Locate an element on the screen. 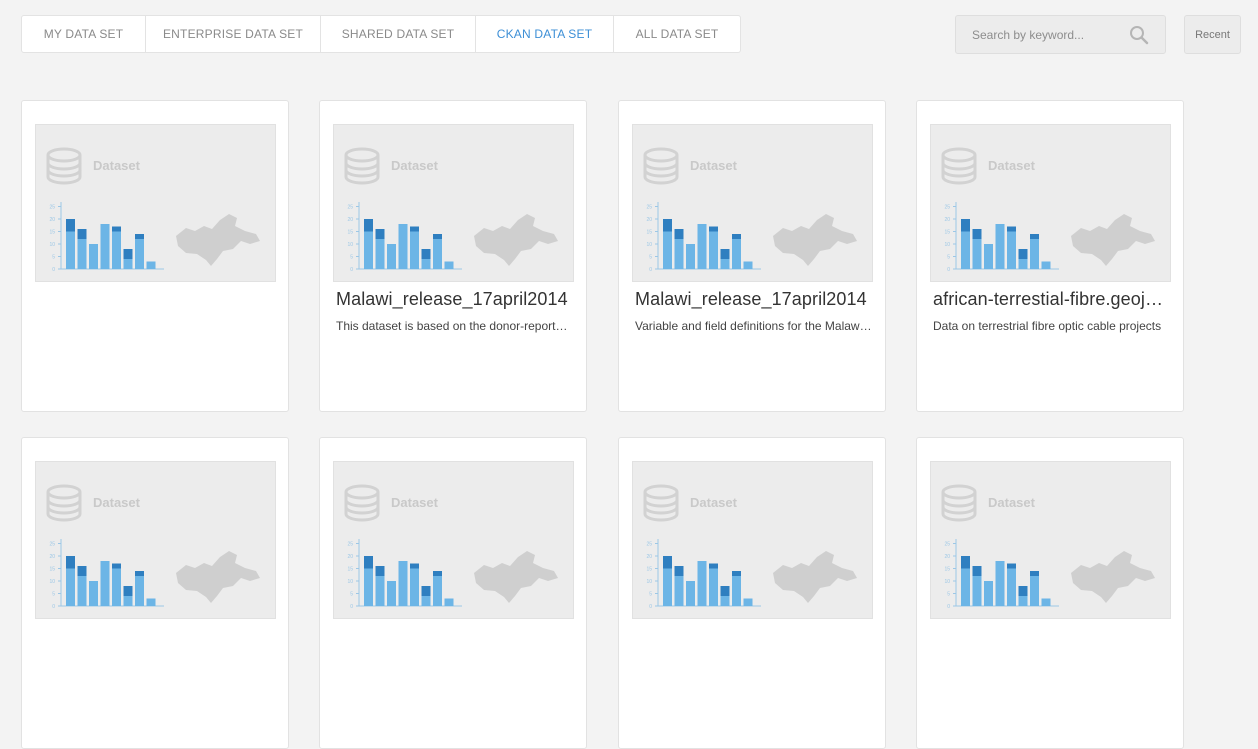 The width and height of the screenshot is (1258, 749). tab-shared-data-set: SHARED DATA SET is located at coordinates (398, 34).